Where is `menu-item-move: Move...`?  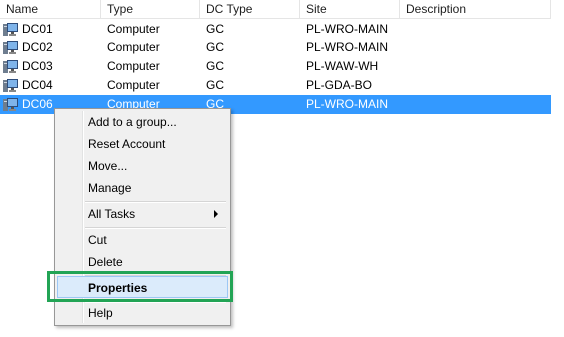 menu-item-move: Move... is located at coordinates (142, 166).